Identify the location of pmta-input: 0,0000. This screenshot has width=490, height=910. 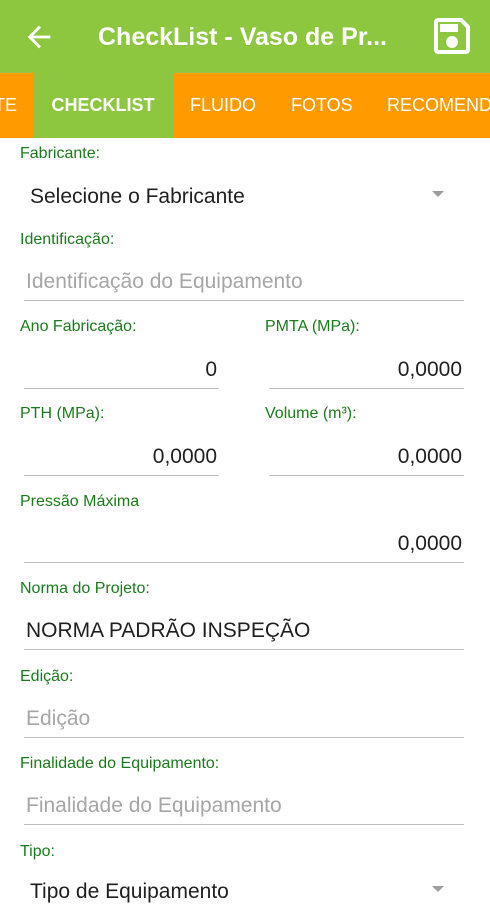
(366, 368).